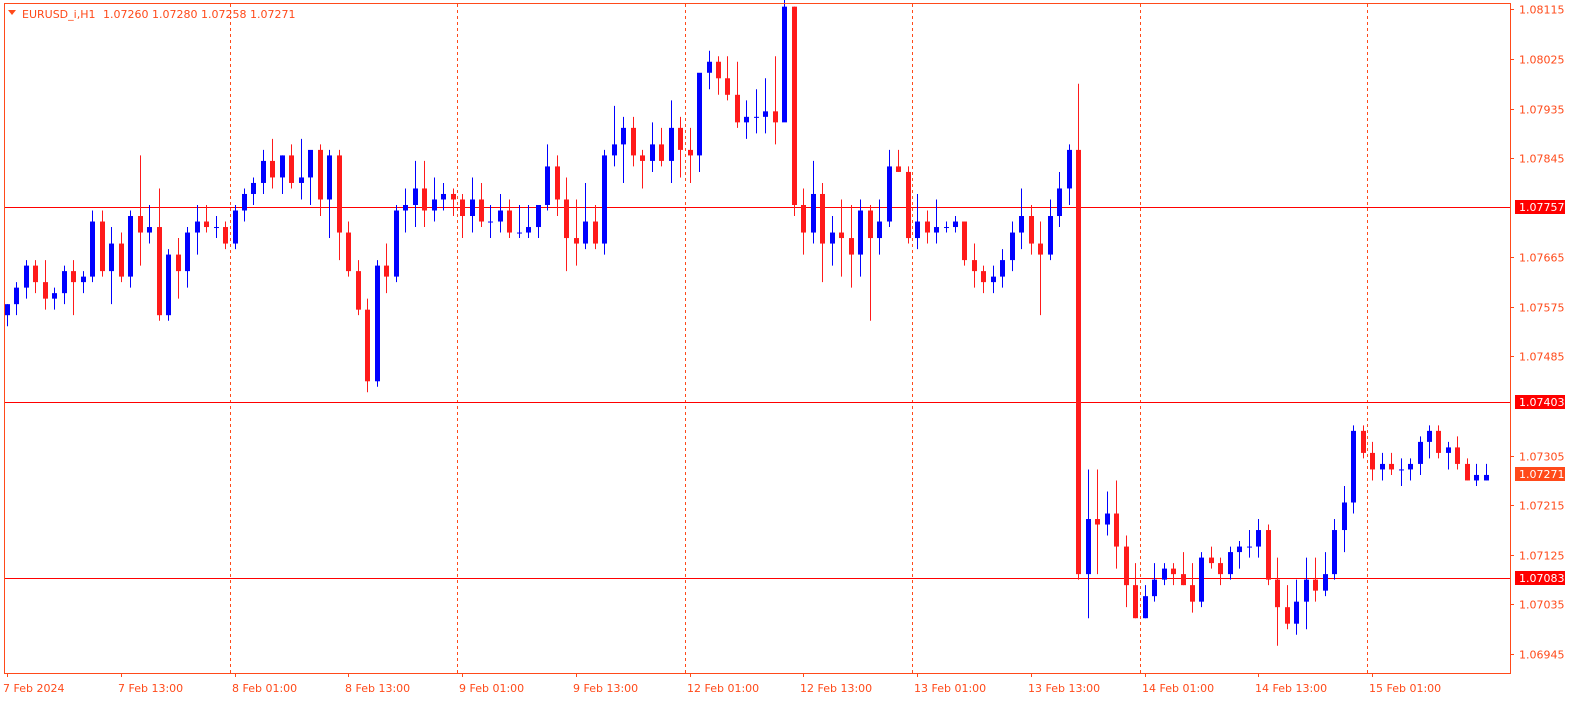  I want to click on price-axis-label: 1.07125, so click(1542, 556).